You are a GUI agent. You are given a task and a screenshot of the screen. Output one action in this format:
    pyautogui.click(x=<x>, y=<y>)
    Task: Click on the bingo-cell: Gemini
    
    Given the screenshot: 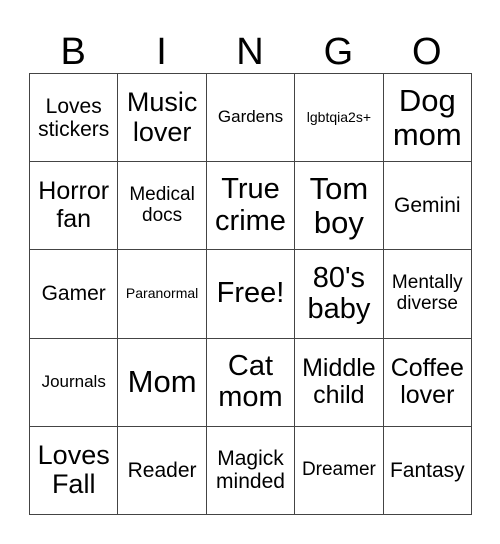 What is the action you would take?
    pyautogui.click(x=427, y=206)
    